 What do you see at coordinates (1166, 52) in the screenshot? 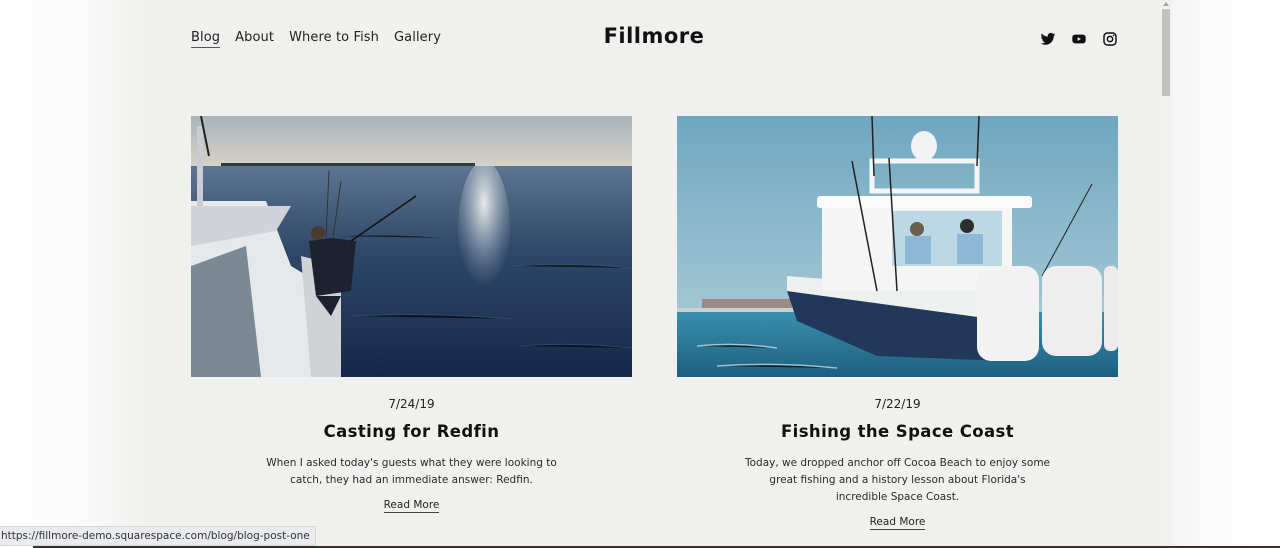
I see `scrollbar-thumb` at bounding box center [1166, 52].